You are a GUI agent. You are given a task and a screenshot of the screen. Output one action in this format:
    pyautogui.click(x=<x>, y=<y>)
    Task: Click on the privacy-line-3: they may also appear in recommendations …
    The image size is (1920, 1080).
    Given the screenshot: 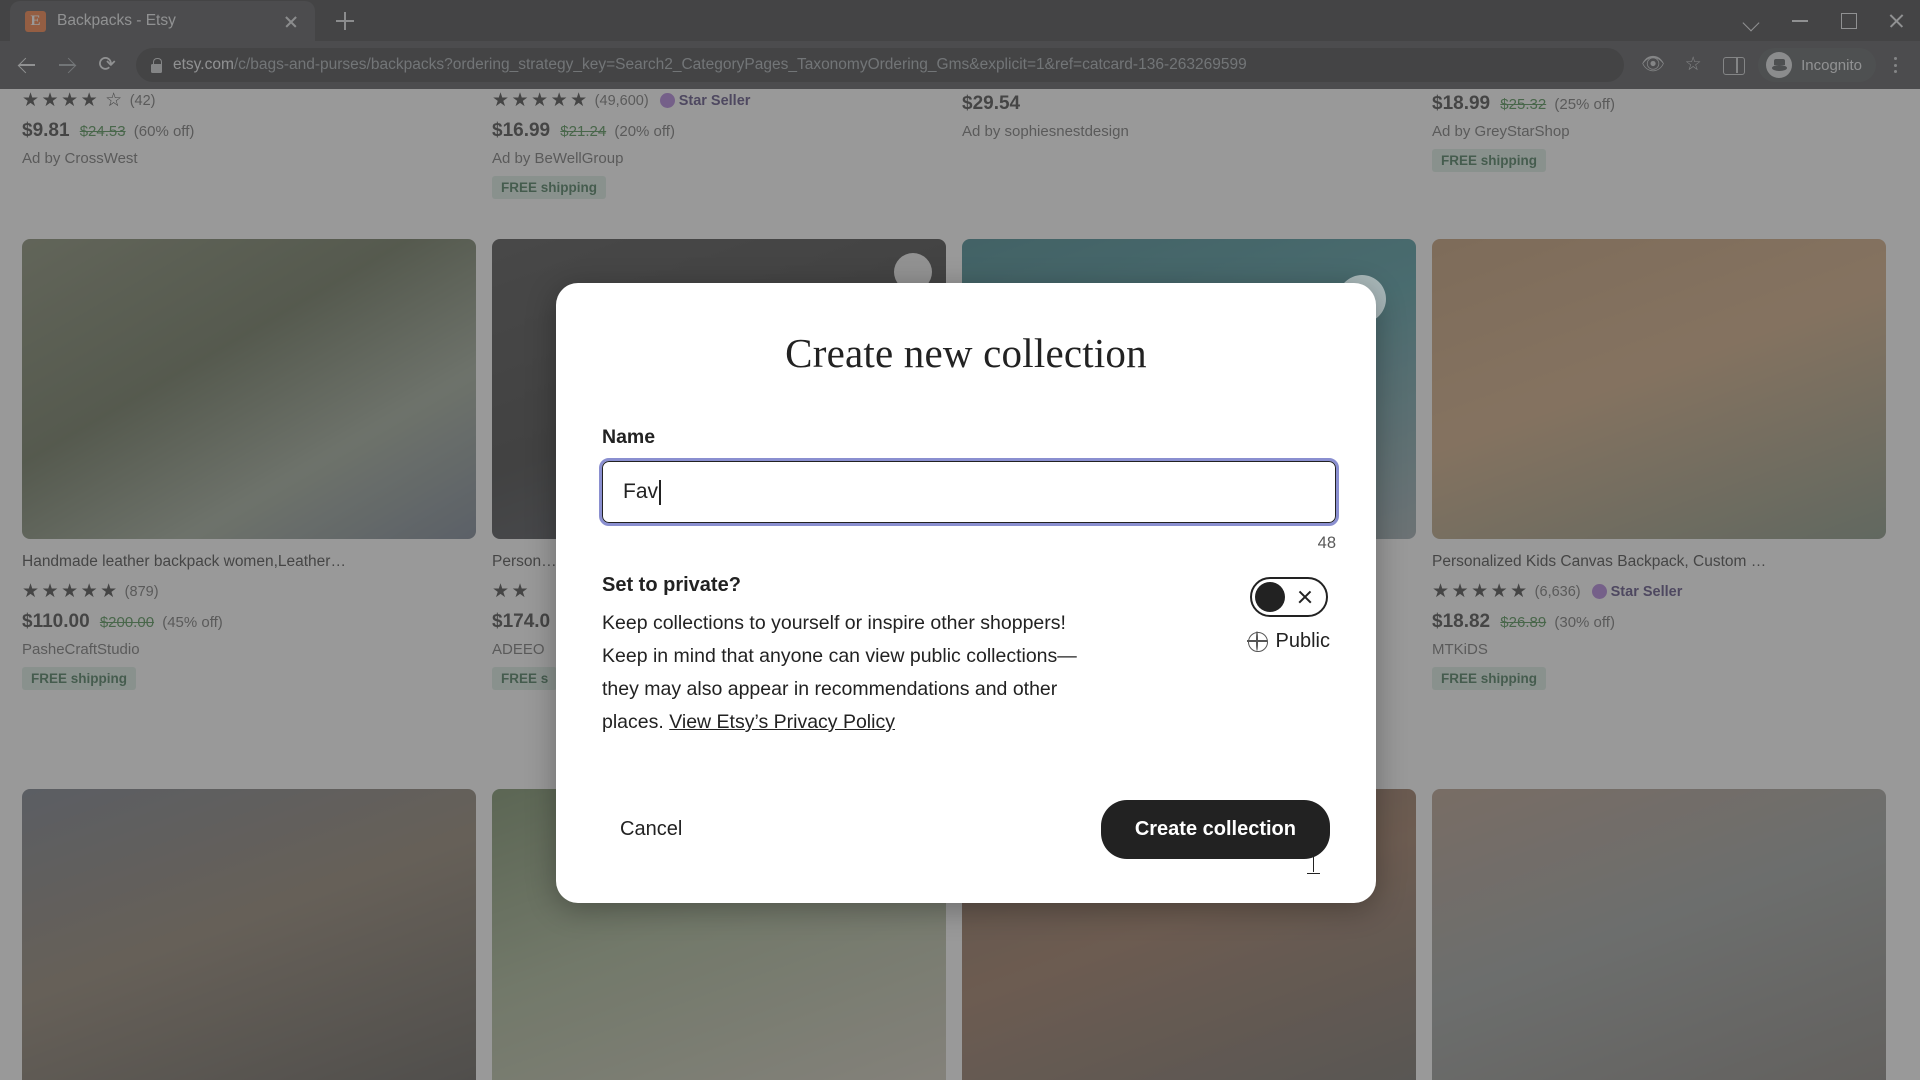 What is the action you would take?
    pyautogui.click(x=830, y=689)
    